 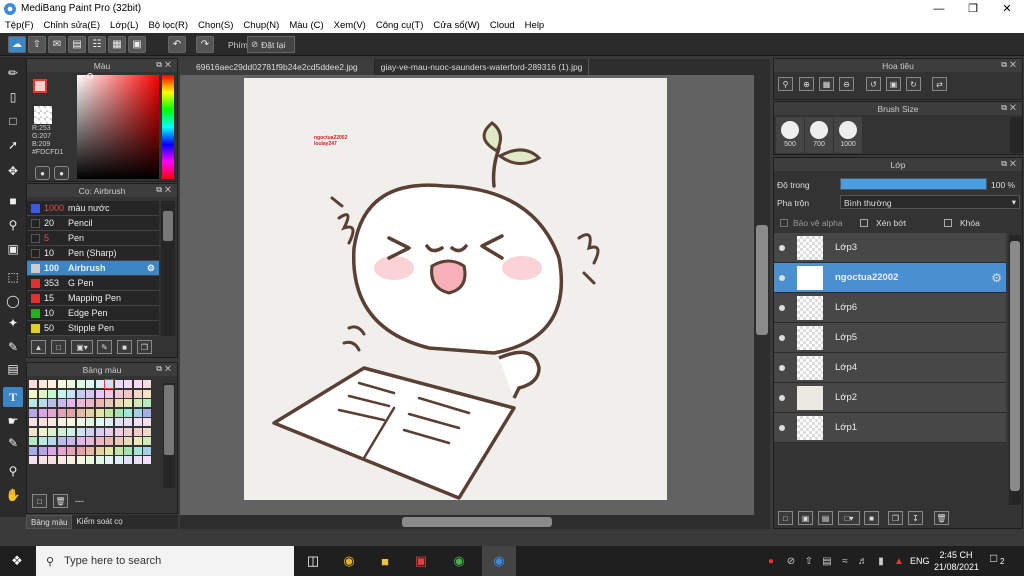 I want to click on redo-button: ↷, so click(x=205, y=44).